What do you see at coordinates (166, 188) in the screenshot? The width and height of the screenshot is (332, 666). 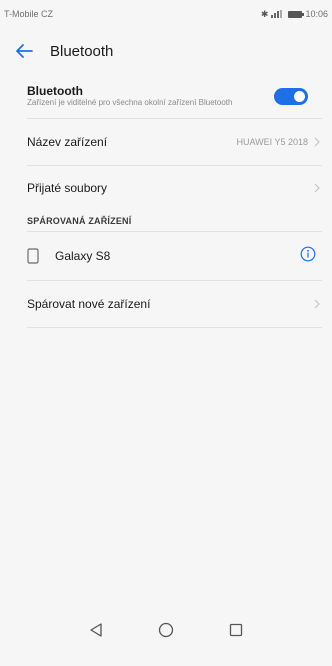 I see `received-files-row: Přijaté soubory` at bounding box center [166, 188].